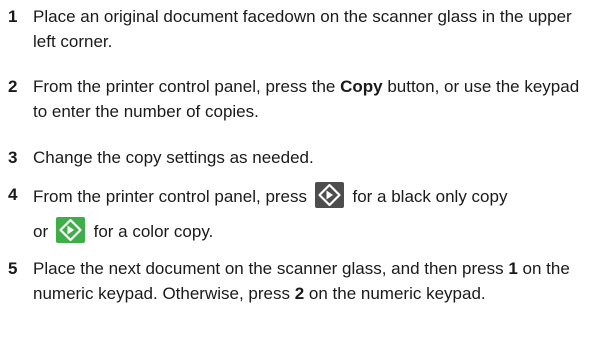 This screenshot has height=338, width=591. What do you see at coordinates (13, 194) in the screenshot?
I see `step-number: 4` at bounding box center [13, 194].